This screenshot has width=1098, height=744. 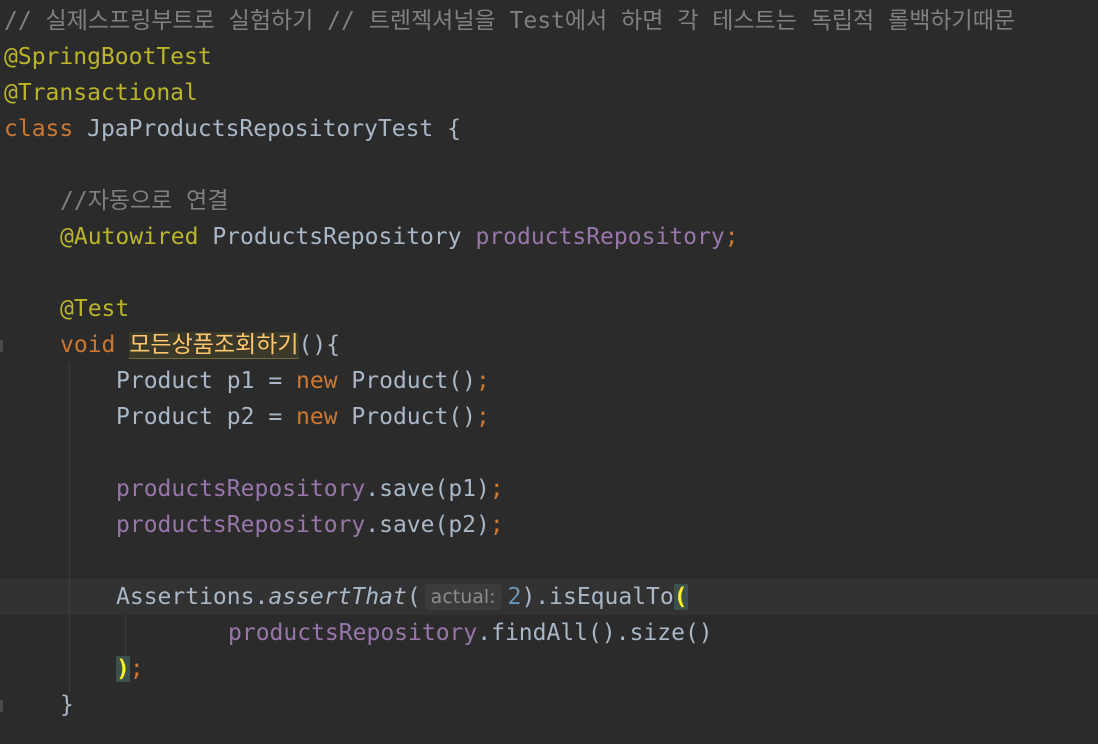 What do you see at coordinates (551, 129) in the screenshot?
I see `code-line-class-decl: class JpaProductsRepositoryTest {` at bounding box center [551, 129].